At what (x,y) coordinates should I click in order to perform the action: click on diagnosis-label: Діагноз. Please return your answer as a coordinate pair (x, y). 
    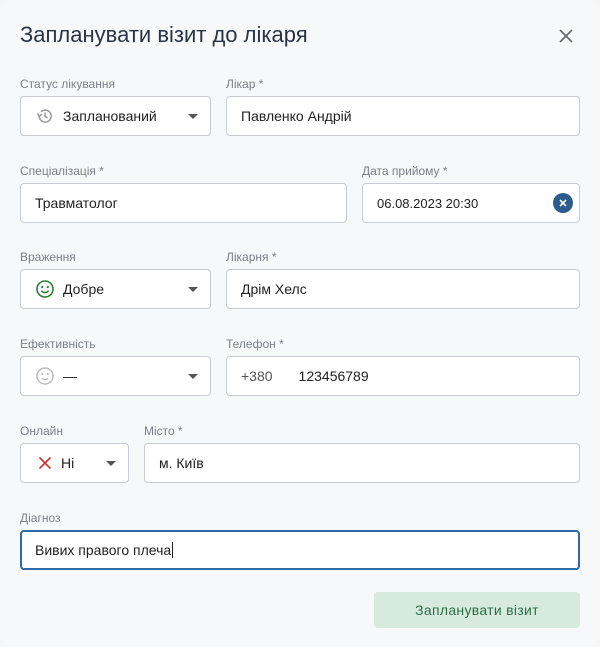
    Looking at the image, I should click on (40, 518).